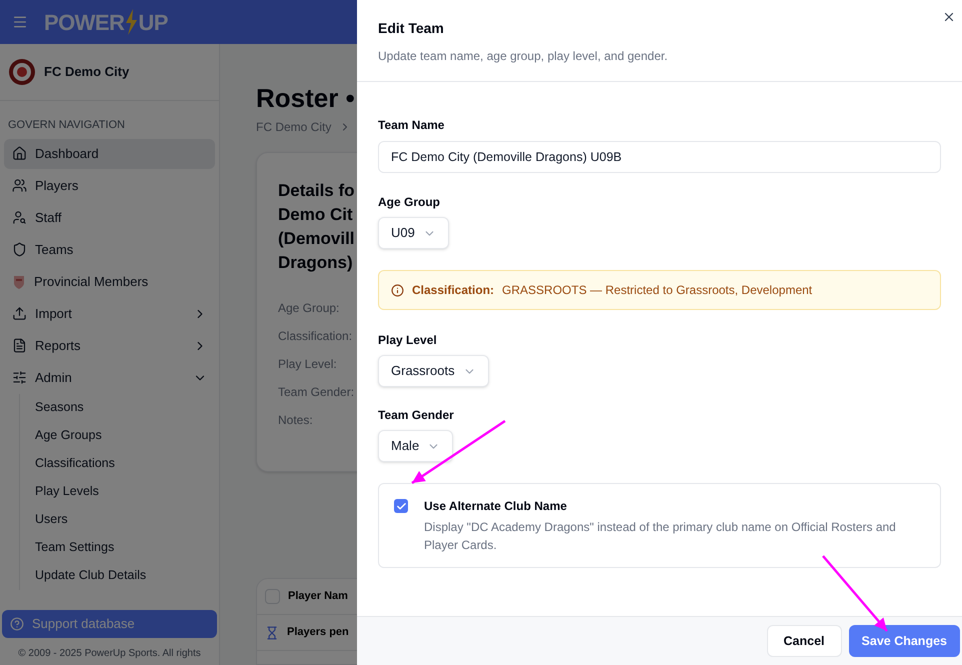  I want to click on support-button: Support database, so click(109, 624).